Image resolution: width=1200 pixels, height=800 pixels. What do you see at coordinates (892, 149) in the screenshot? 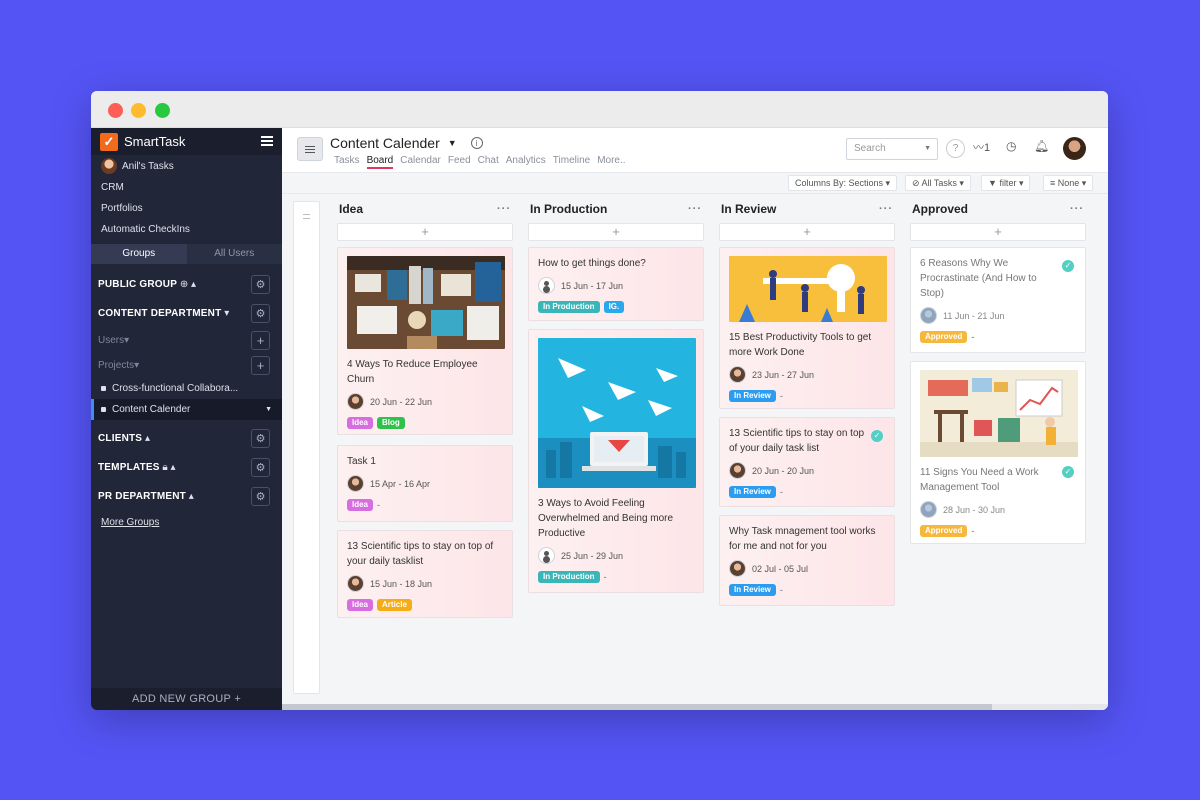
I see `search-input: Search ▼` at bounding box center [892, 149].